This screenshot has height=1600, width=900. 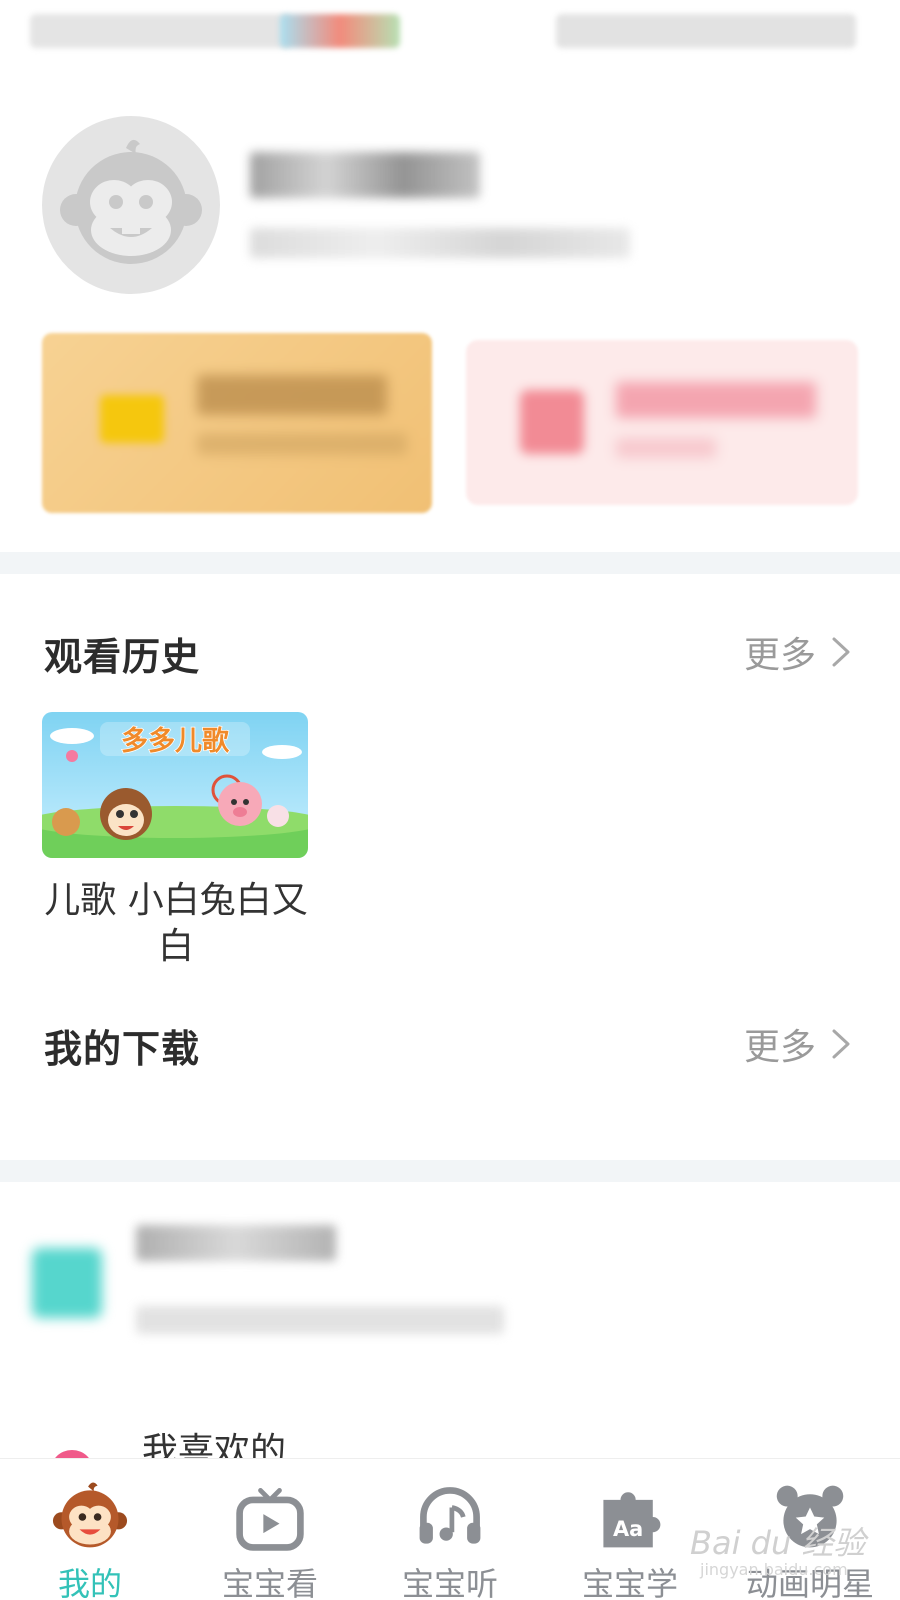 What do you see at coordinates (160, 31) in the screenshot?
I see `status-left-blur` at bounding box center [160, 31].